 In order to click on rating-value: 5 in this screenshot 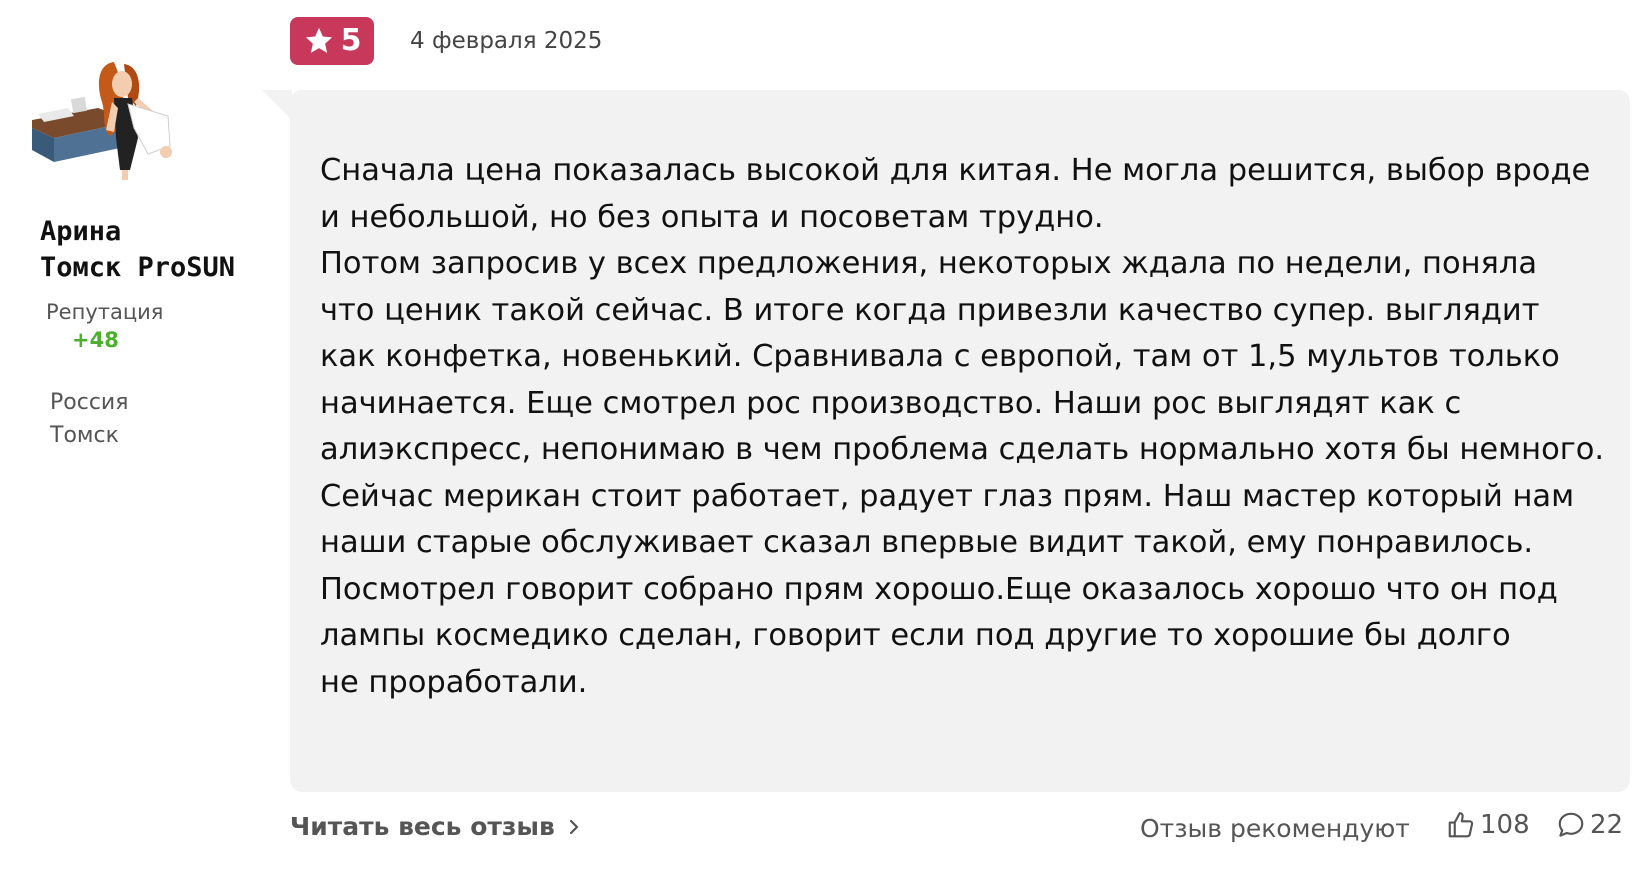, I will do `click(351, 40)`.